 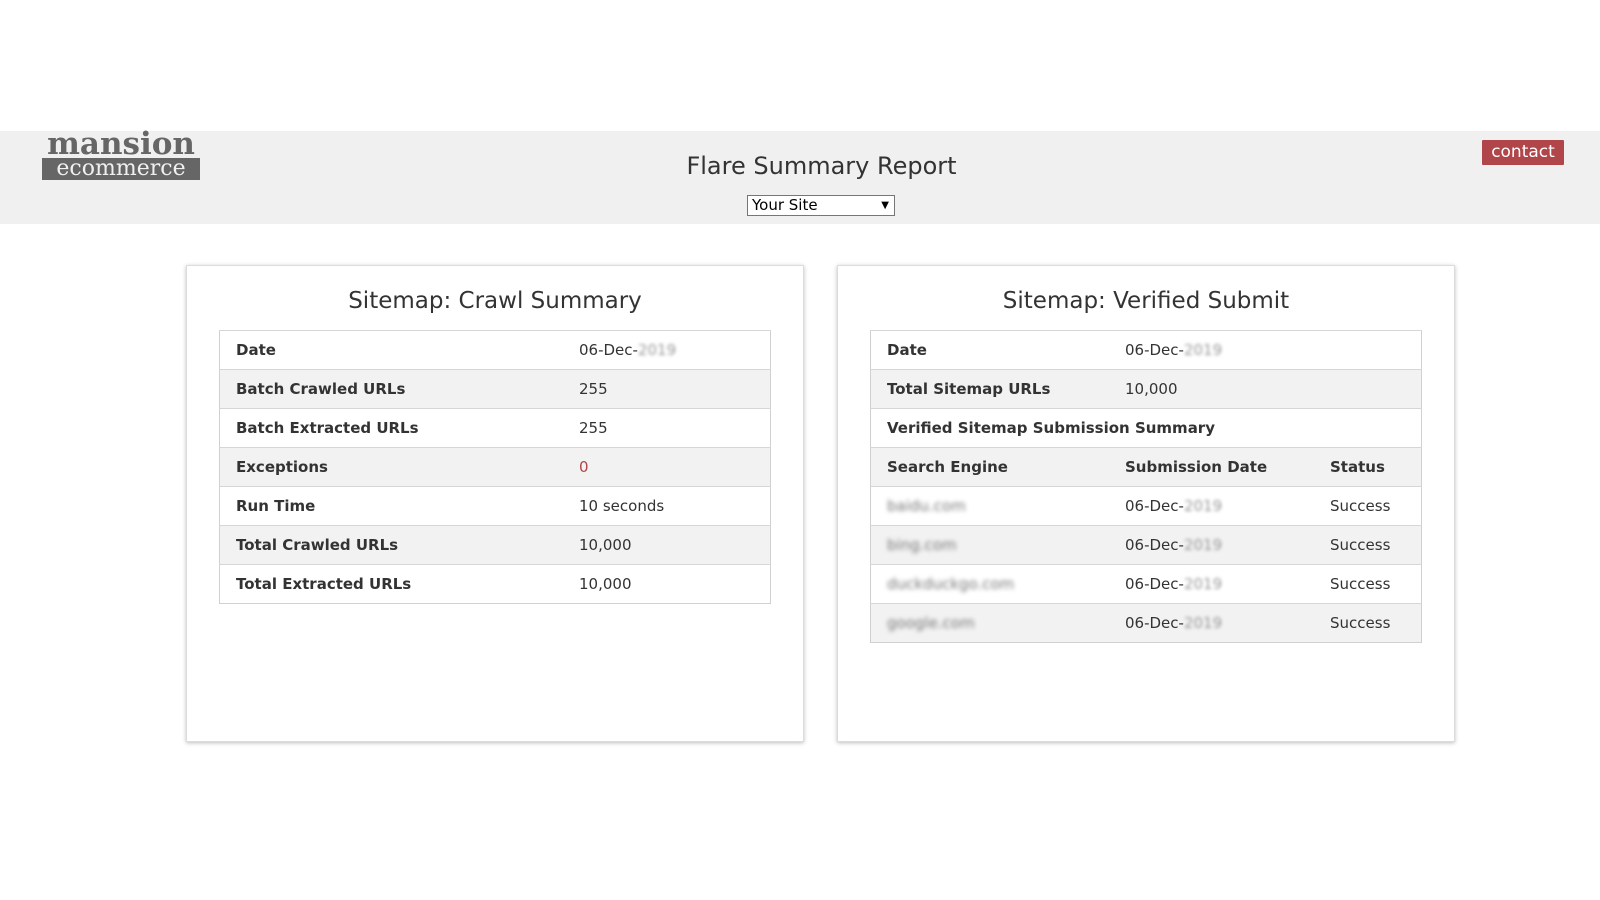 I want to click on row-label: Total Extracted URLs, so click(x=391, y=584).